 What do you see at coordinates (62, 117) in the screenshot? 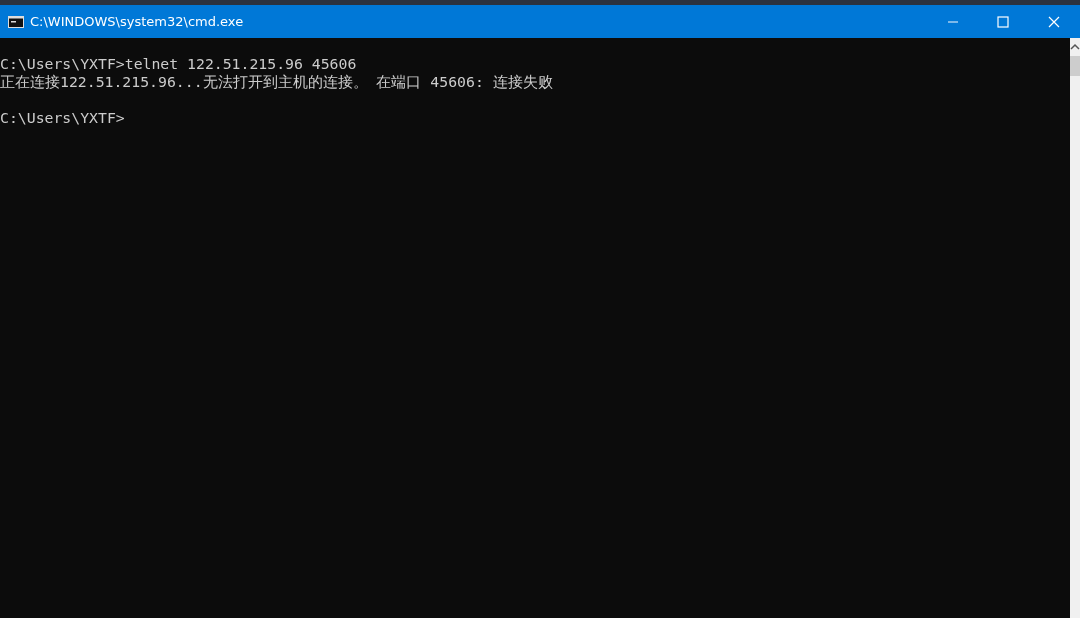
I see `console-line: C:\Users\YXTF>` at bounding box center [62, 117].